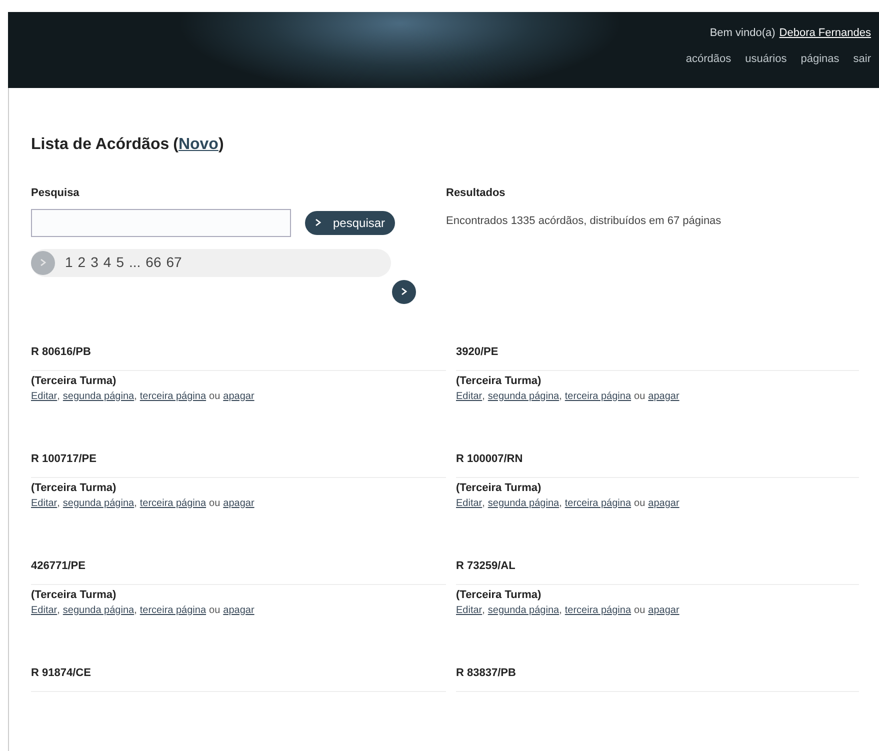 This screenshot has height=751, width=879. I want to click on user-link: Debora Fernandes, so click(825, 33).